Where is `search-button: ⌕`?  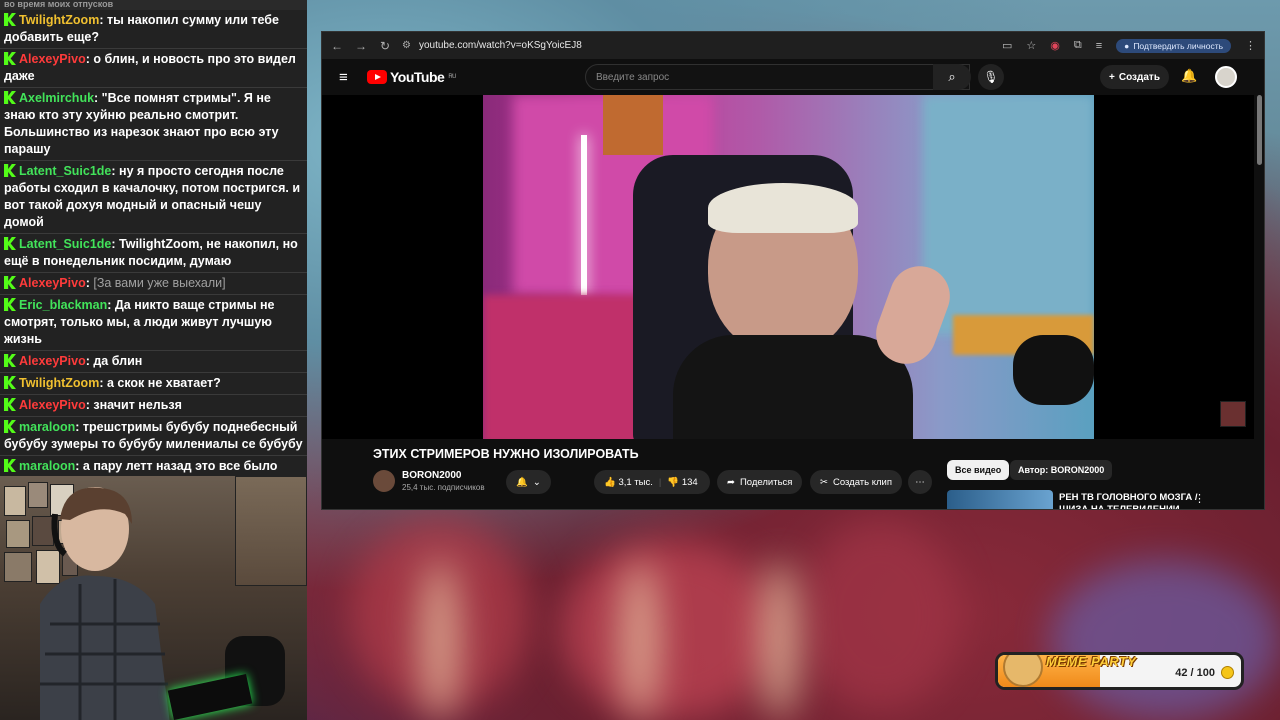
search-button: ⌕ is located at coordinates (952, 77).